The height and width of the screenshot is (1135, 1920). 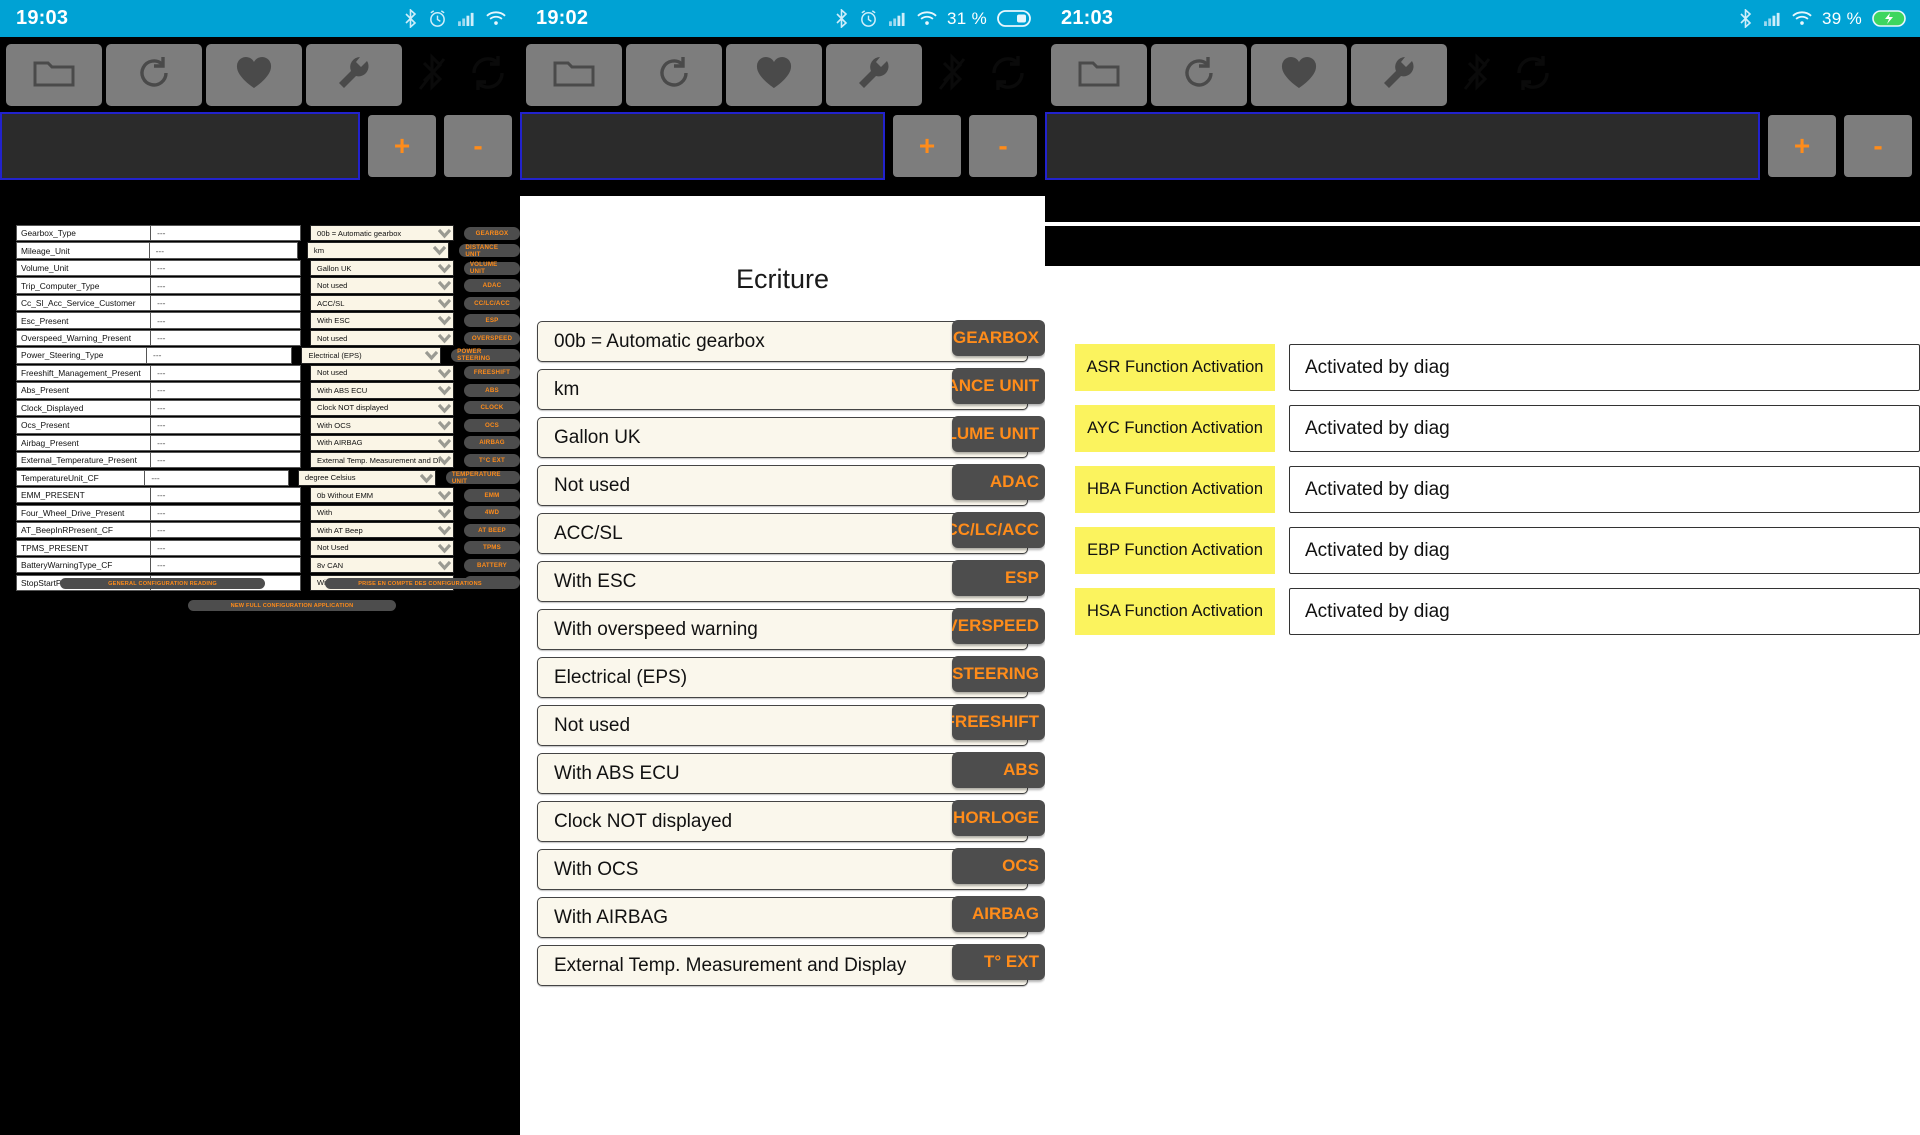 I want to click on decrement-button-3: -, so click(x=1878, y=146).